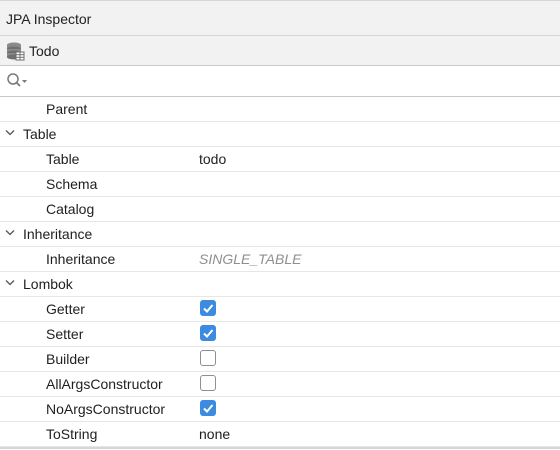  Describe the element at coordinates (280, 159) in the screenshot. I see `property-row-table: Table todo` at that location.